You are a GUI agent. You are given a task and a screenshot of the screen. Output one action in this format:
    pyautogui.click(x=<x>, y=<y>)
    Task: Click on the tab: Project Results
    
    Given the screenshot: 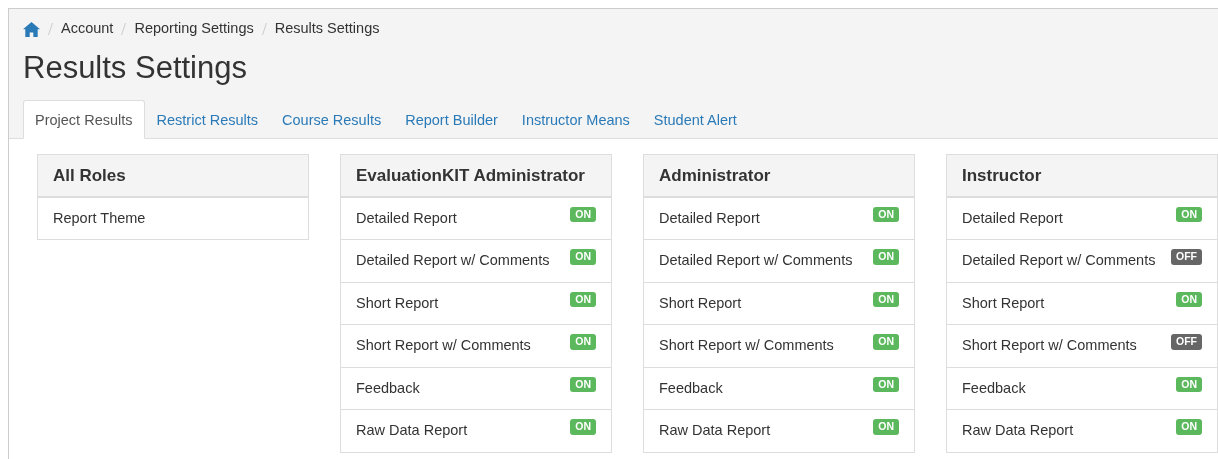 What is the action you would take?
    pyautogui.click(x=84, y=119)
    